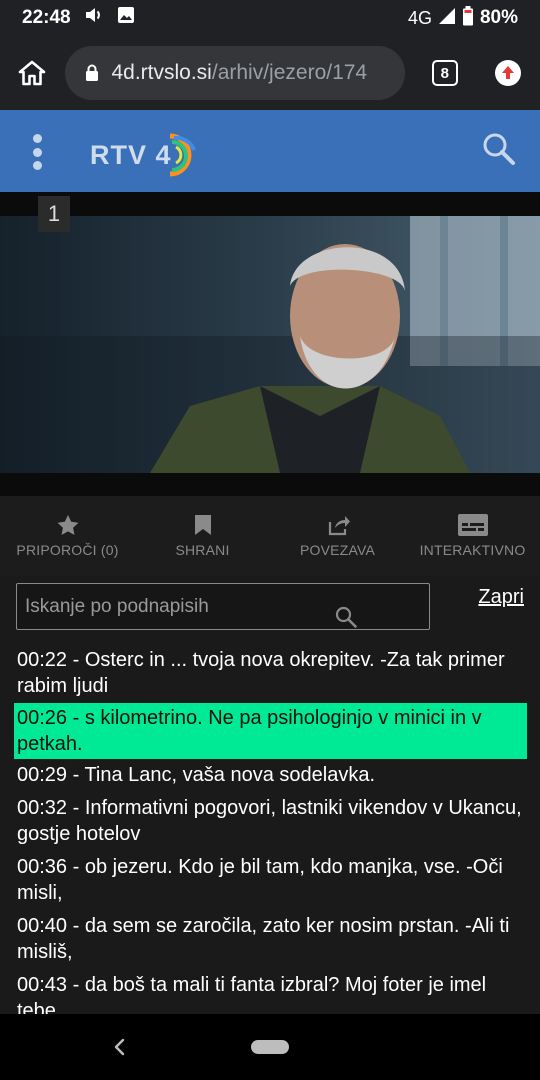 This screenshot has height=1080, width=540. Describe the element at coordinates (270, 775) in the screenshot. I see `subtitle-line: 00:29 - Tina Lanc, vaša nova sodelavka.` at that location.